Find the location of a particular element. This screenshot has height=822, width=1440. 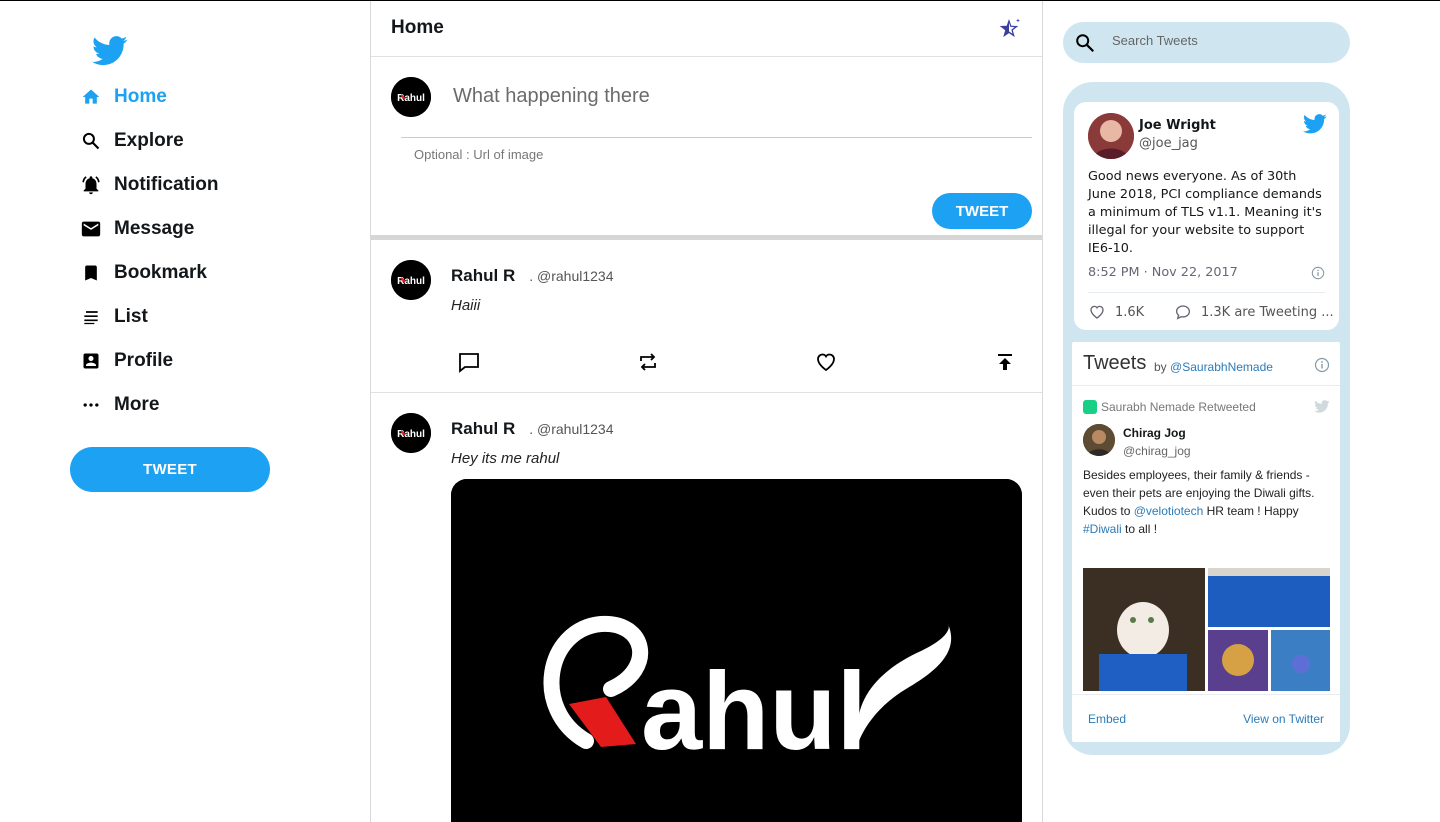

nav-label: Profile is located at coordinates (144, 360).